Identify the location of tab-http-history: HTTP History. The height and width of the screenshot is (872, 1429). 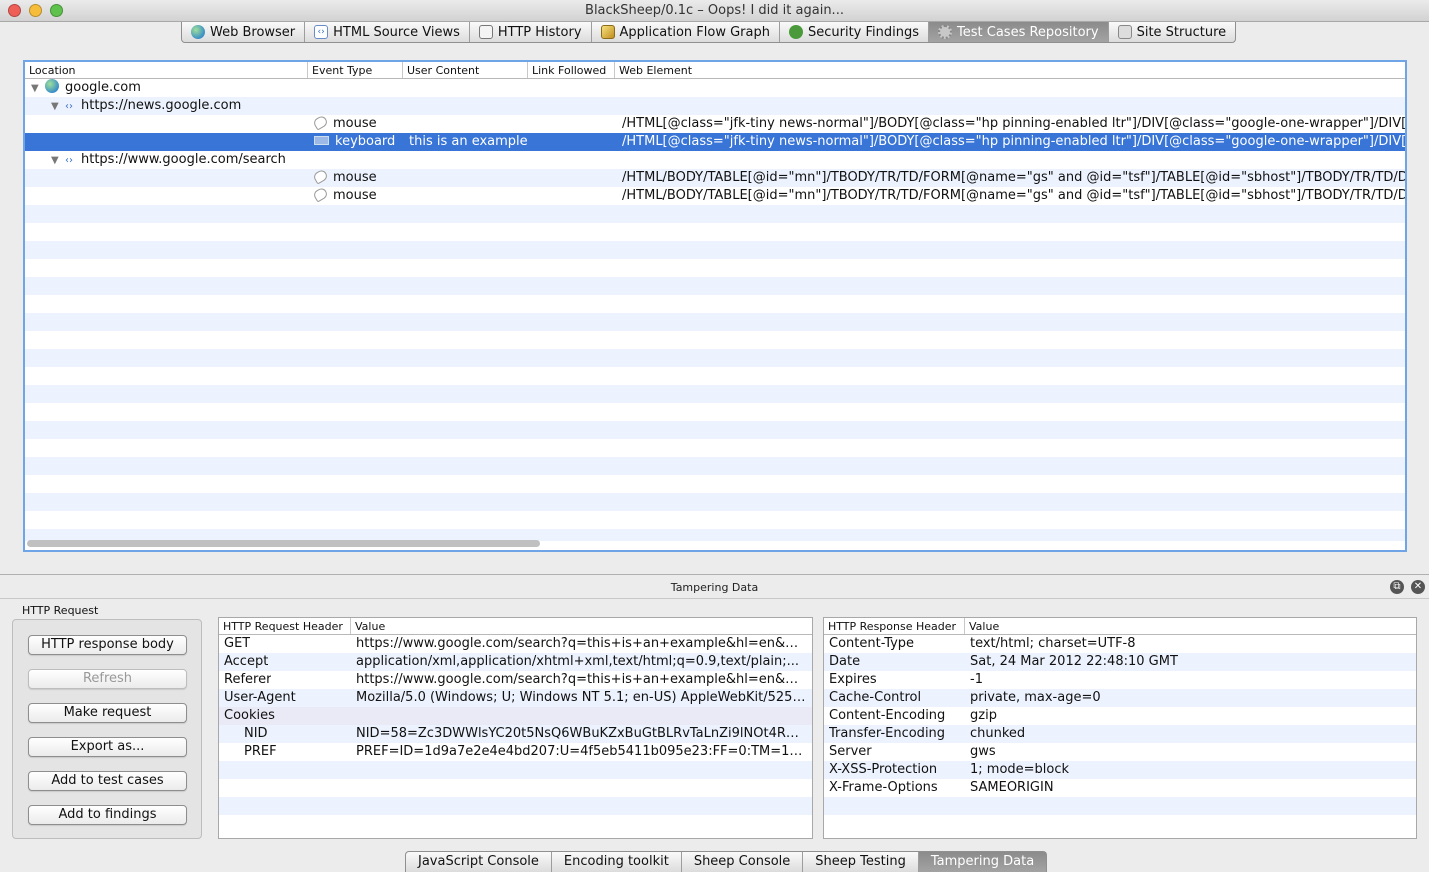
(531, 32).